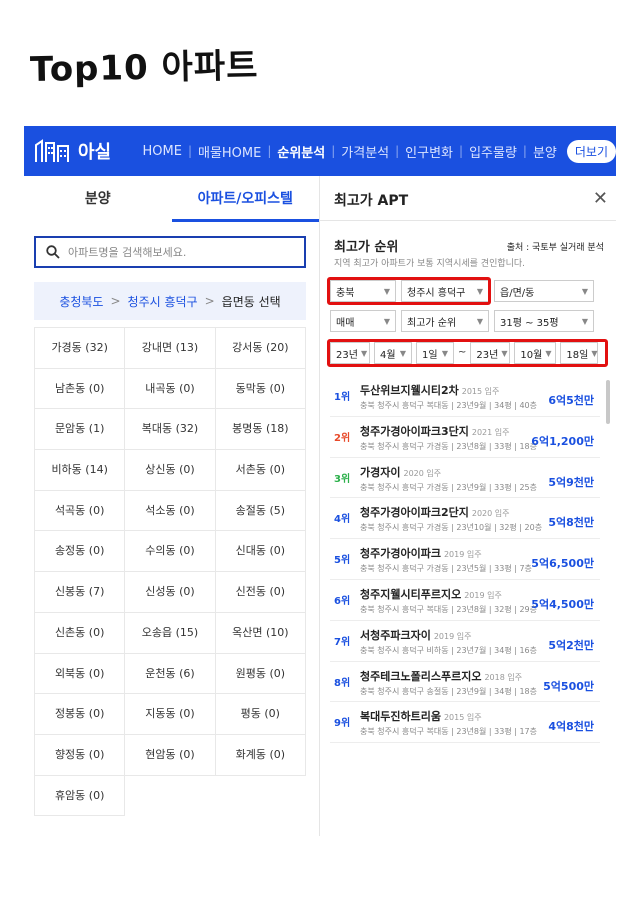 Image resolution: width=640 pixels, height=916 pixels. I want to click on select-value: 최고가 순위, so click(432, 323).